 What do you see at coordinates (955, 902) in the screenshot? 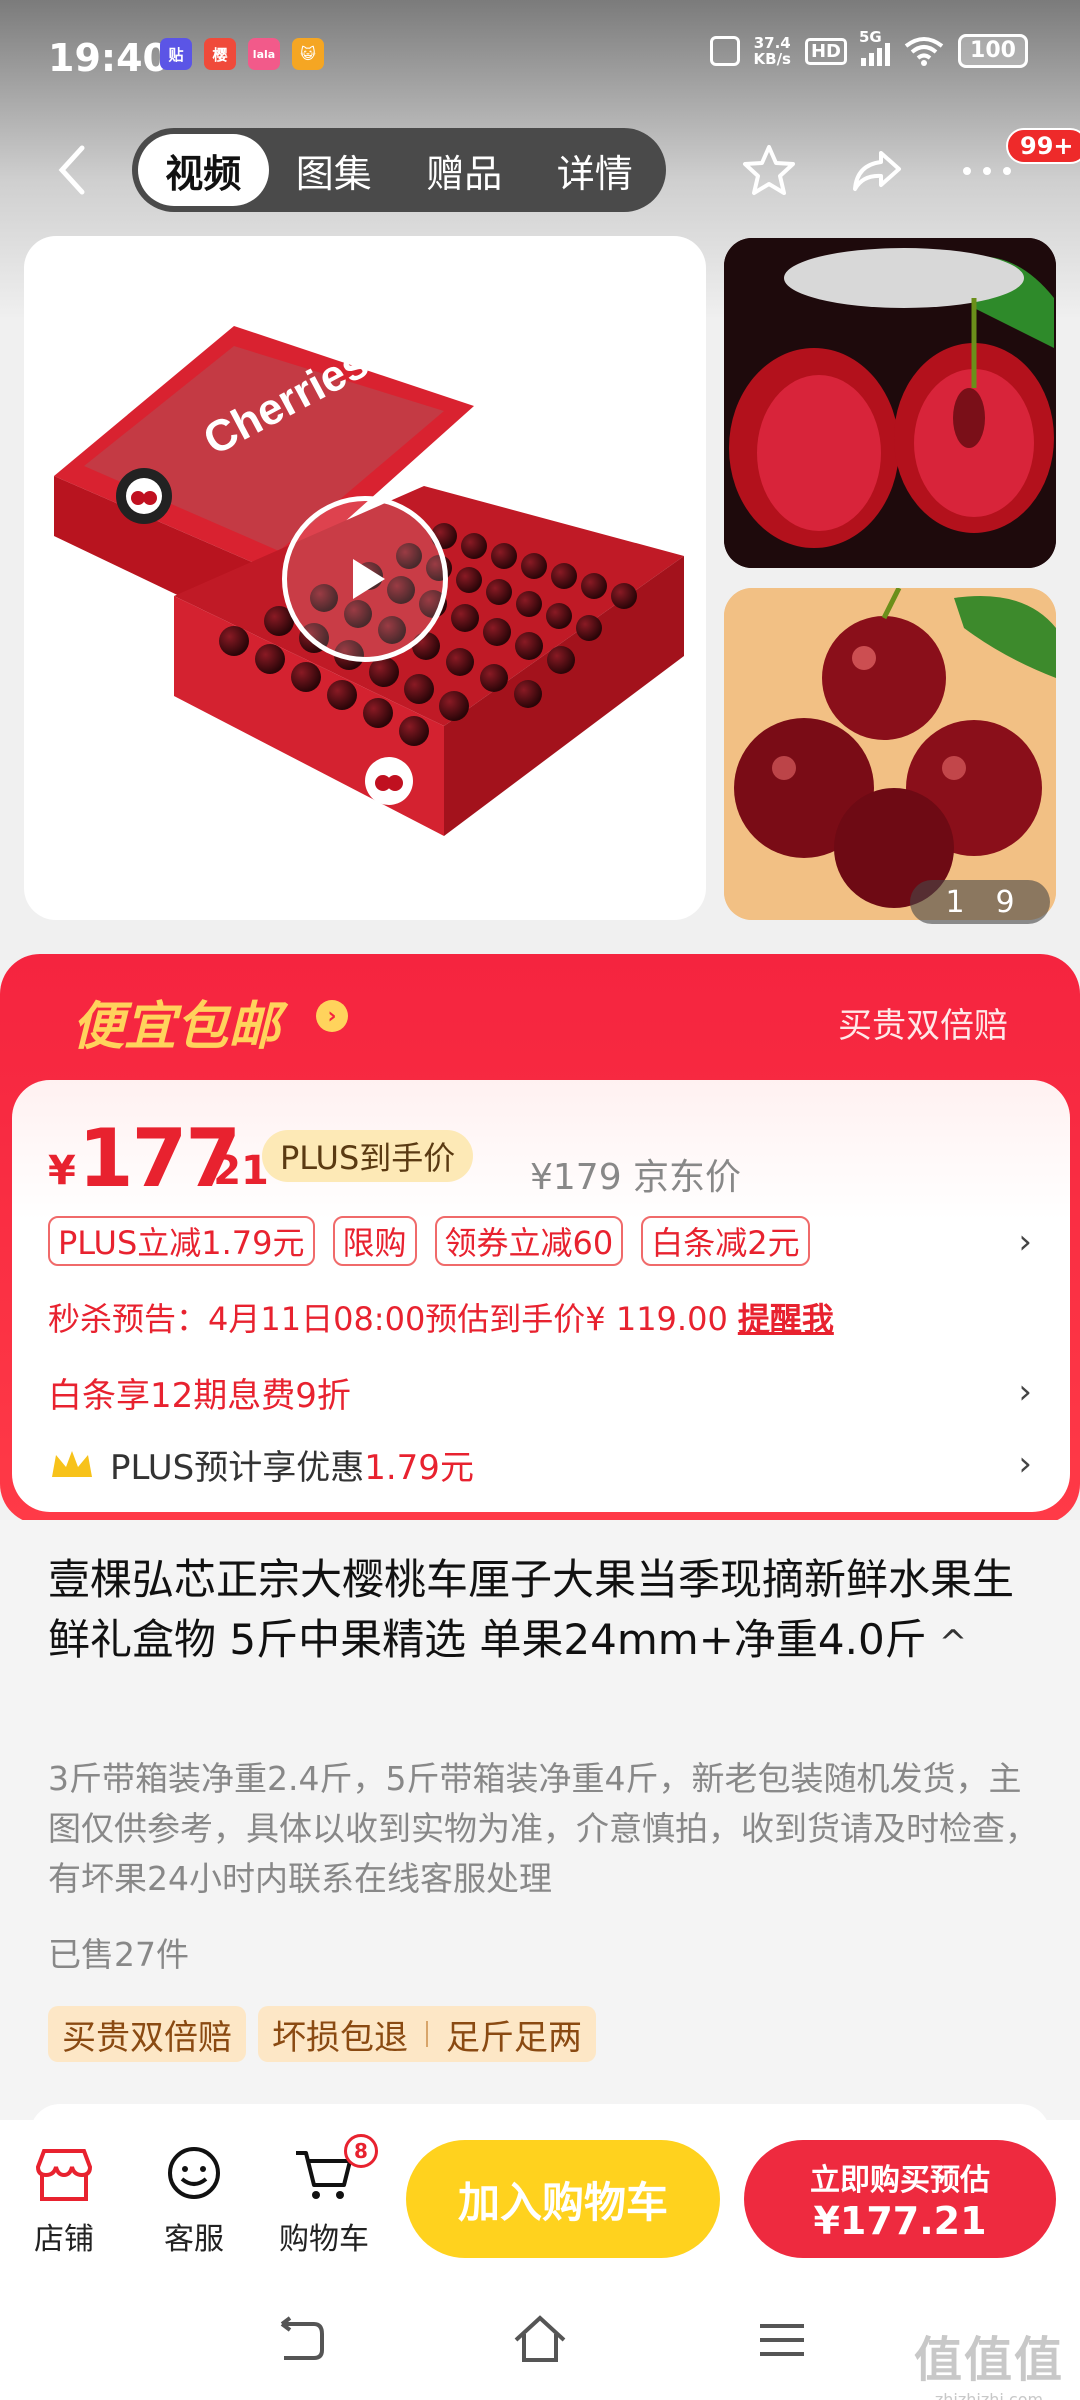
I see `counter-current: 1` at bounding box center [955, 902].